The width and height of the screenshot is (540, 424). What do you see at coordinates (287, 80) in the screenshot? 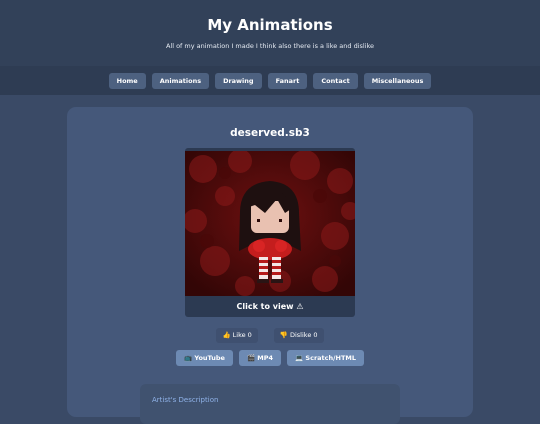
I see `nav-fanart: Fanart` at bounding box center [287, 80].